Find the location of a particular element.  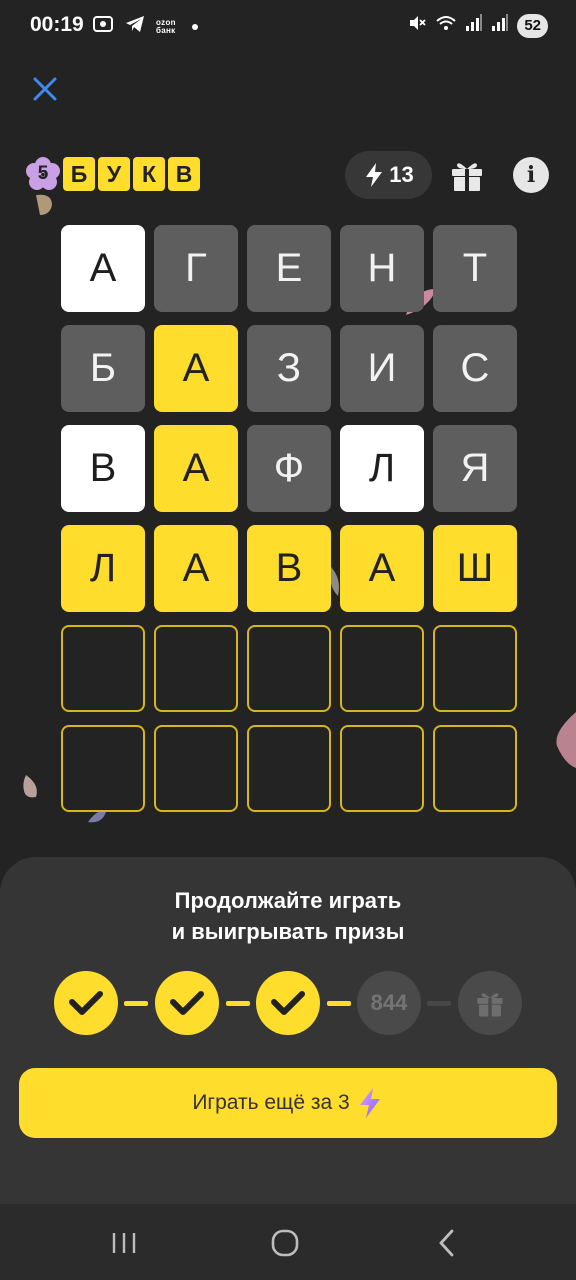

recents-icon is located at coordinates (124, 1243).